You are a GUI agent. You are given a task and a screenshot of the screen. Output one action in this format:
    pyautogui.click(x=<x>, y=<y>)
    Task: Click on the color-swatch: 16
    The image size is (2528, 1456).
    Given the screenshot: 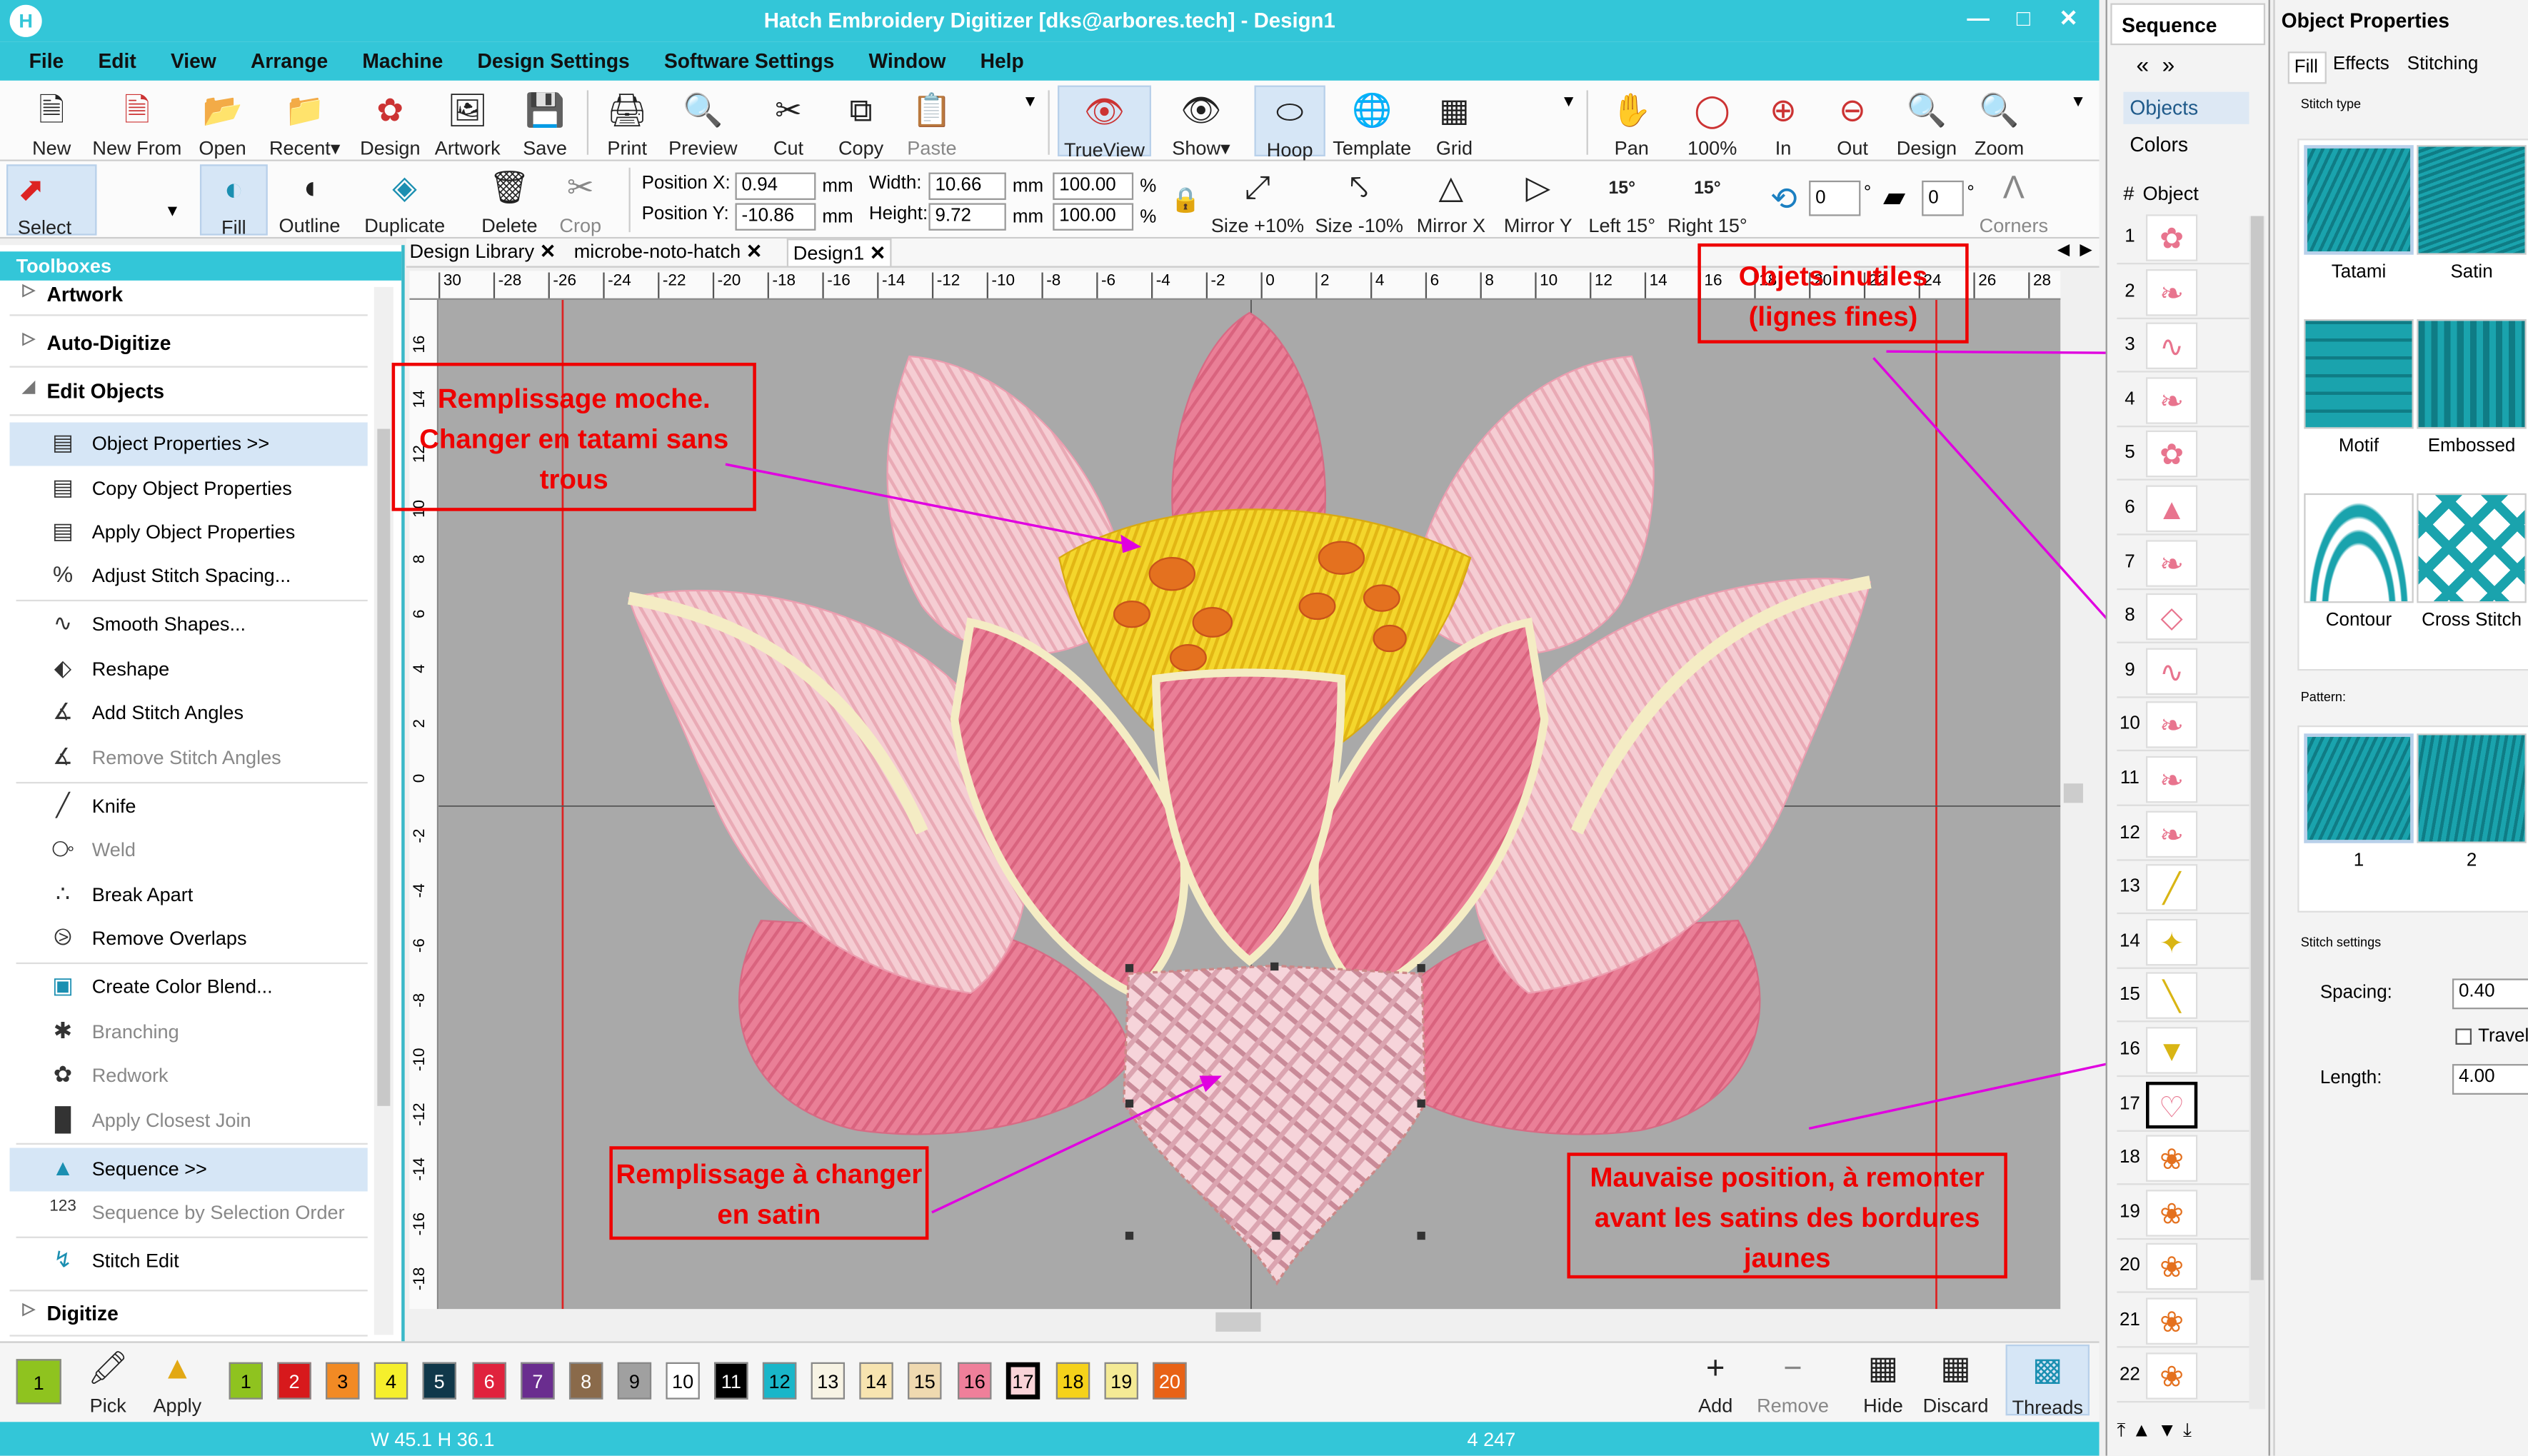 What is the action you would take?
    pyautogui.click(x=975, y=1381)
    